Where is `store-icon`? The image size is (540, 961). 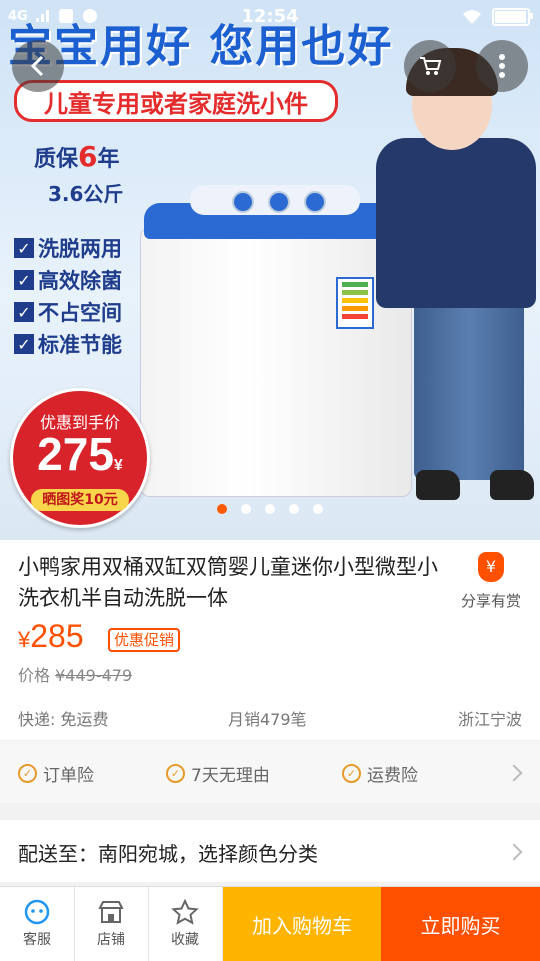
store-icon is located at coordinates (111, 912).